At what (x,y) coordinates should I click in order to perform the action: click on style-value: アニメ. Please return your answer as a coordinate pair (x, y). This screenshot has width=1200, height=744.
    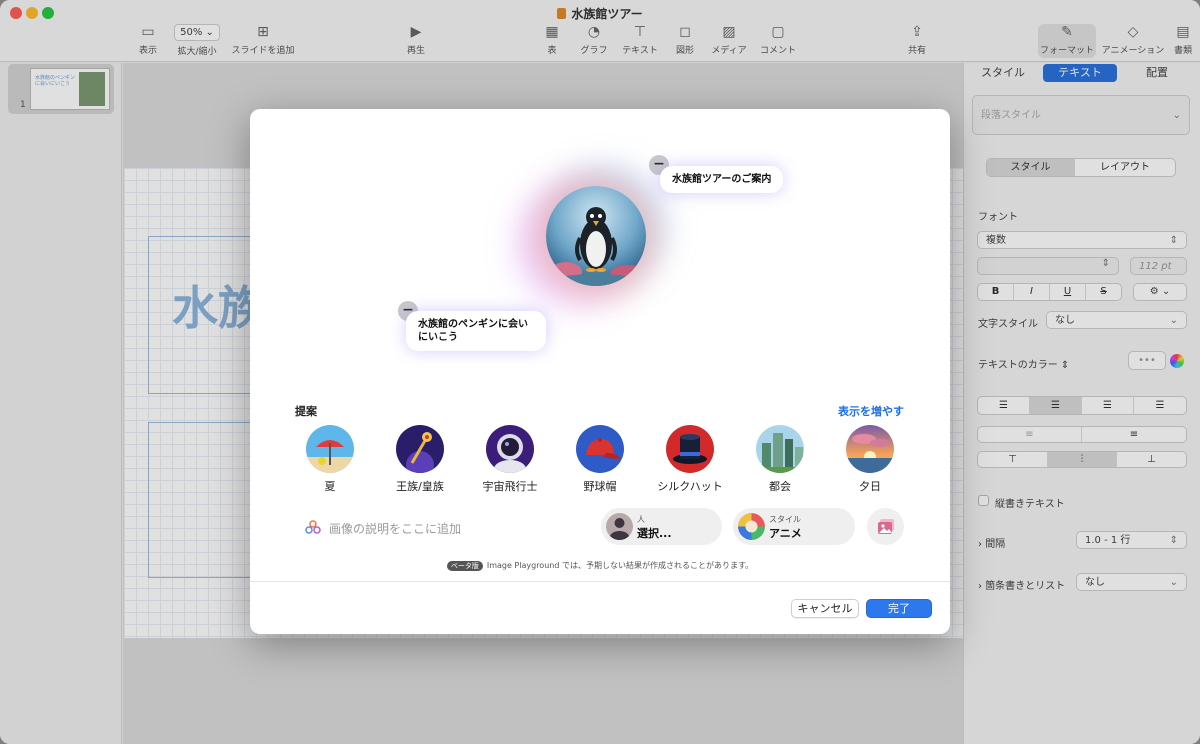
    Looking at the image, I should click on (785, 533).